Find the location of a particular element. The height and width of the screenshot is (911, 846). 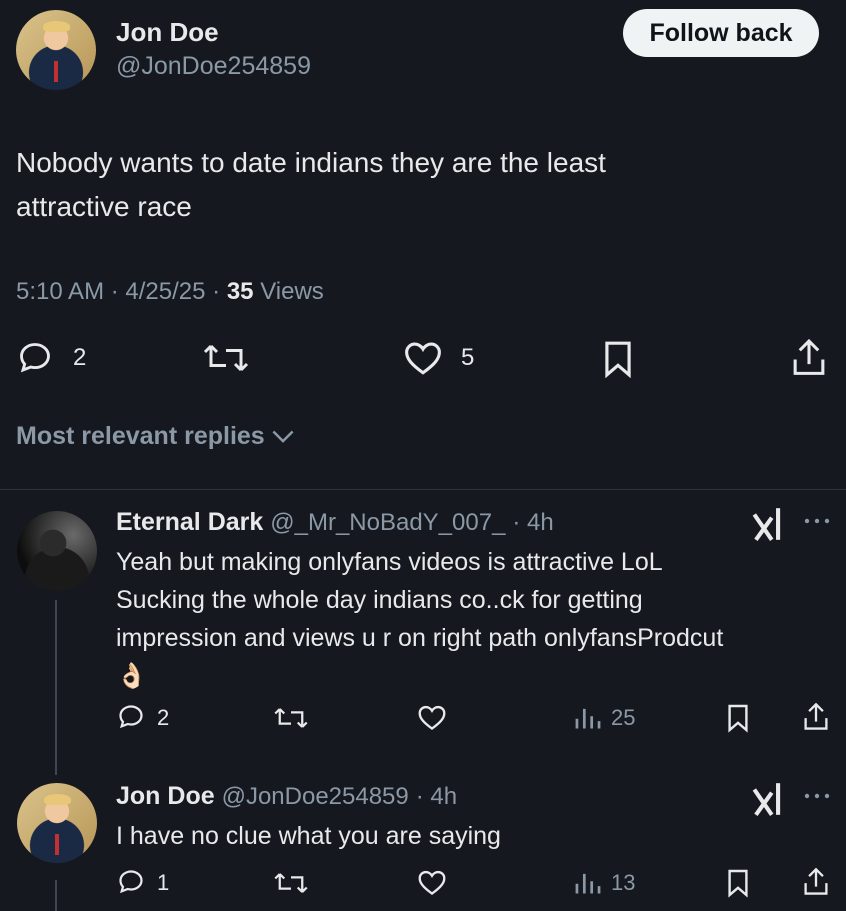

main-tweet-author-name: Jon Doe is located at coordinates (167, 32).